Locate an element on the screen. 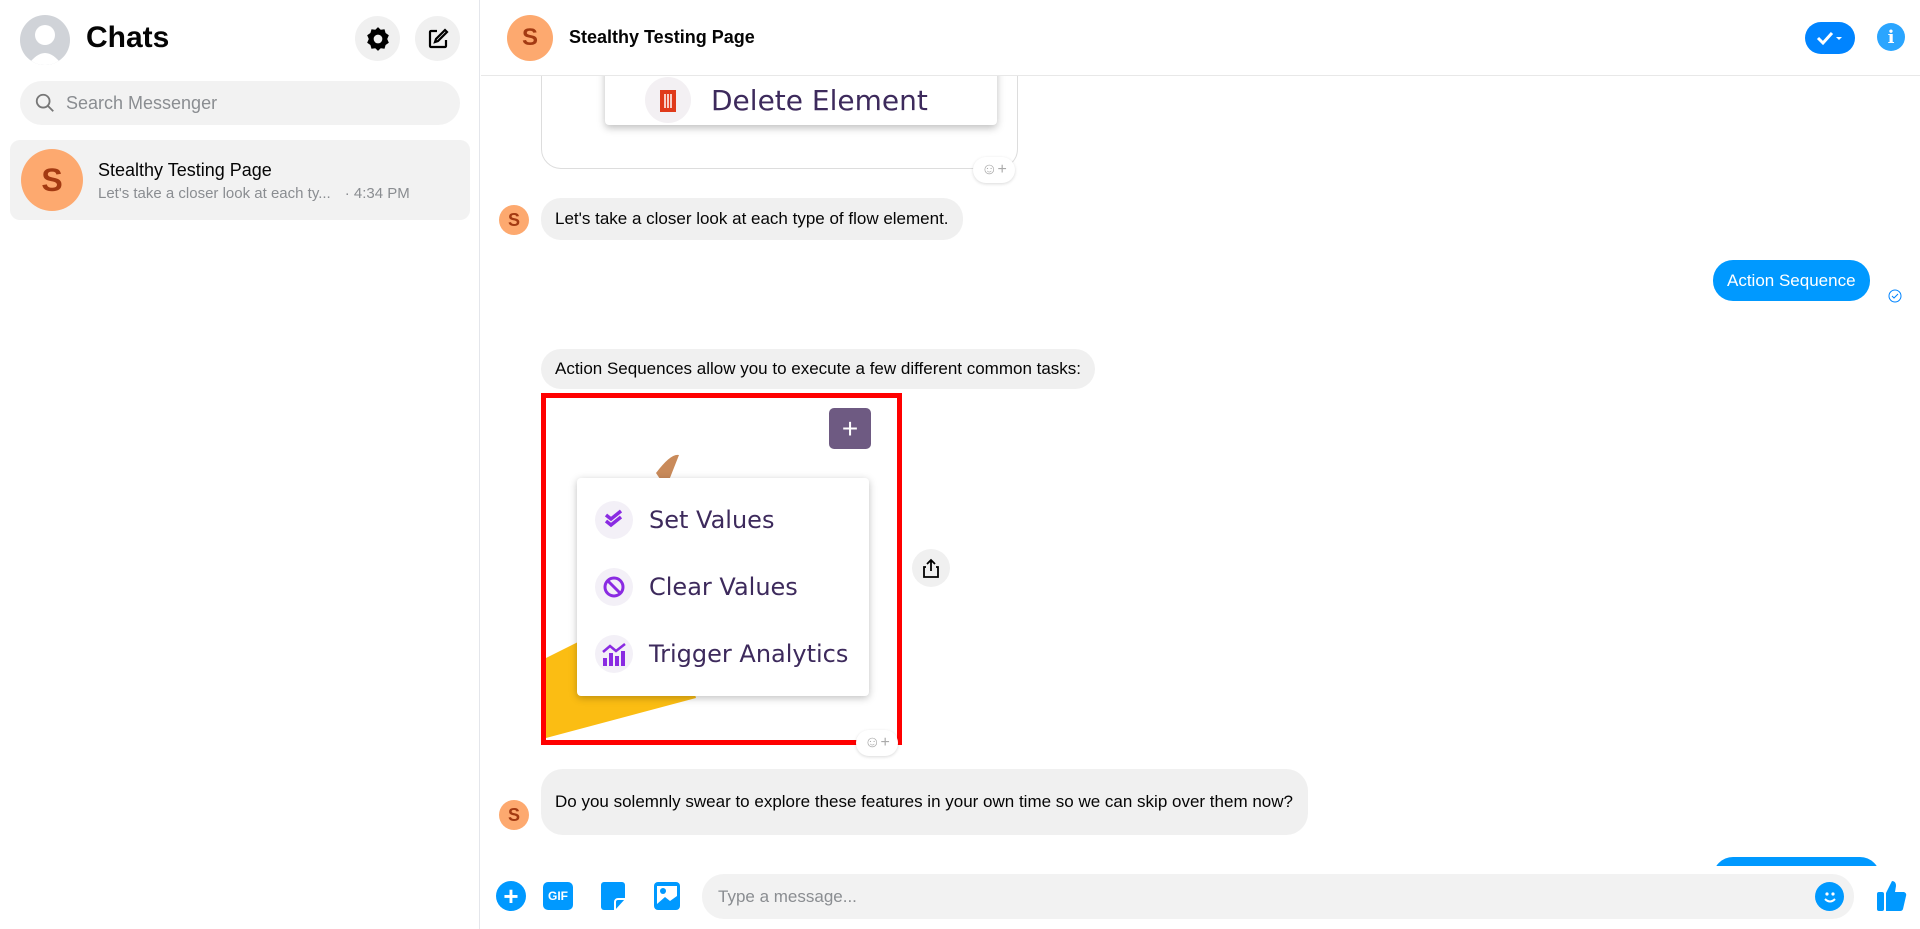  ban-icon is located at coordinates (614, 587).